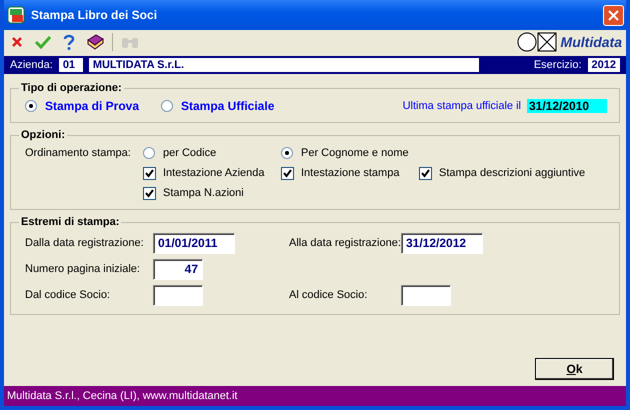 Image resolution: width=630 pixels, height=410 pixels. Describe the element at coordinates (537, 42) in the screenshot. I see `logo-drawing` at that location.